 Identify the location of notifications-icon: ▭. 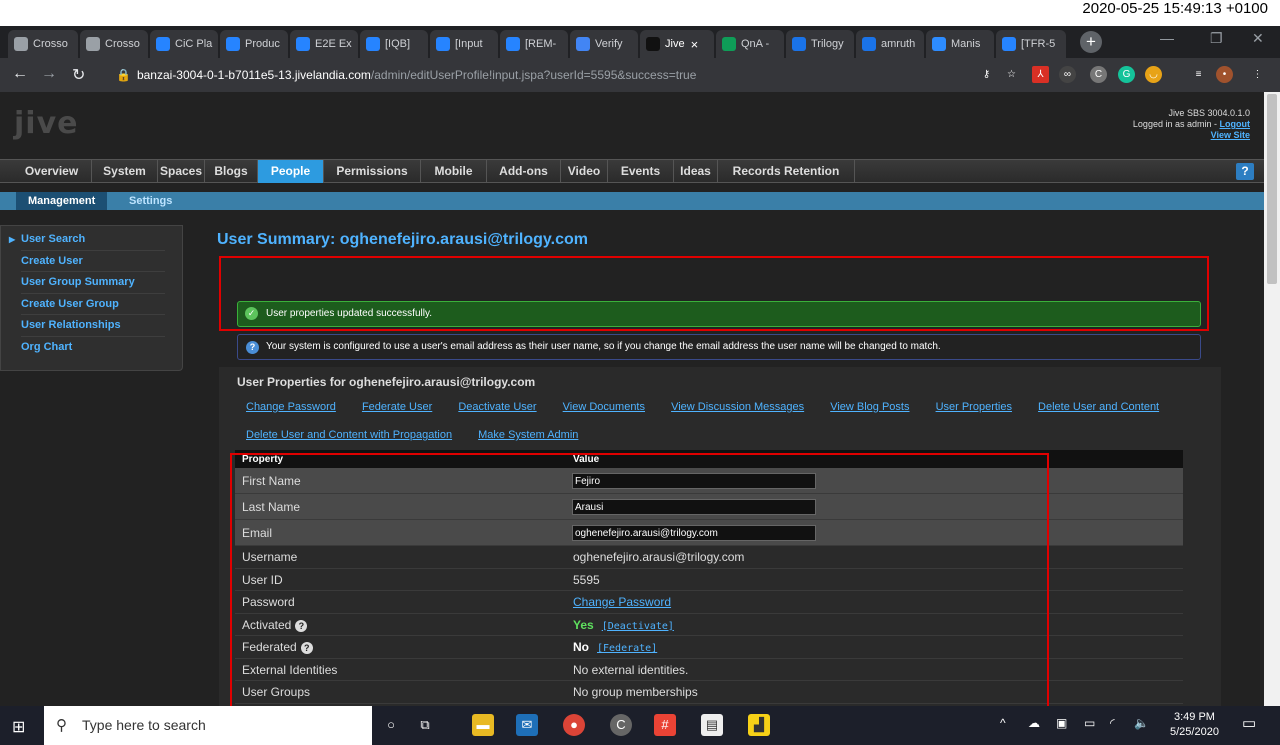
(1249, 723).